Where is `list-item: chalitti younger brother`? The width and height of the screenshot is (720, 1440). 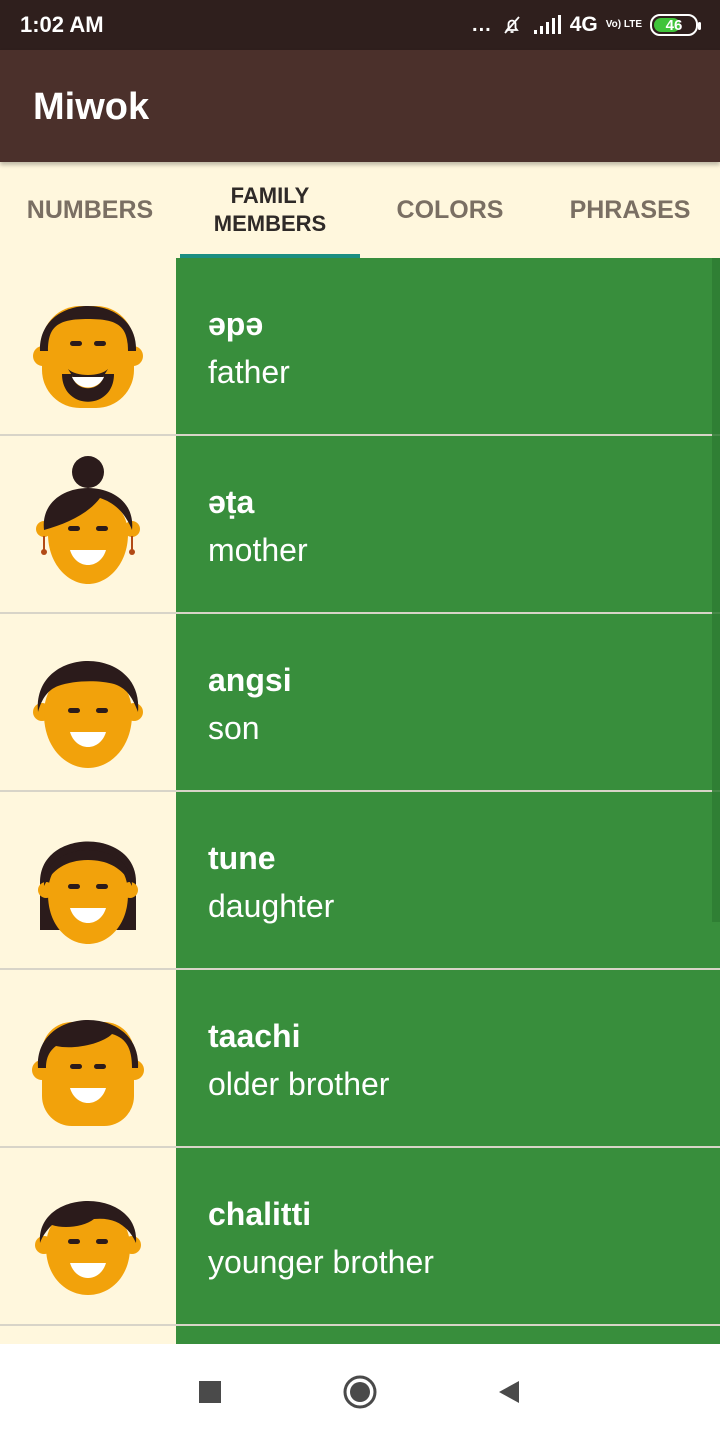 list-item: chalitti younger brother is located at coordinates (360, 1237).